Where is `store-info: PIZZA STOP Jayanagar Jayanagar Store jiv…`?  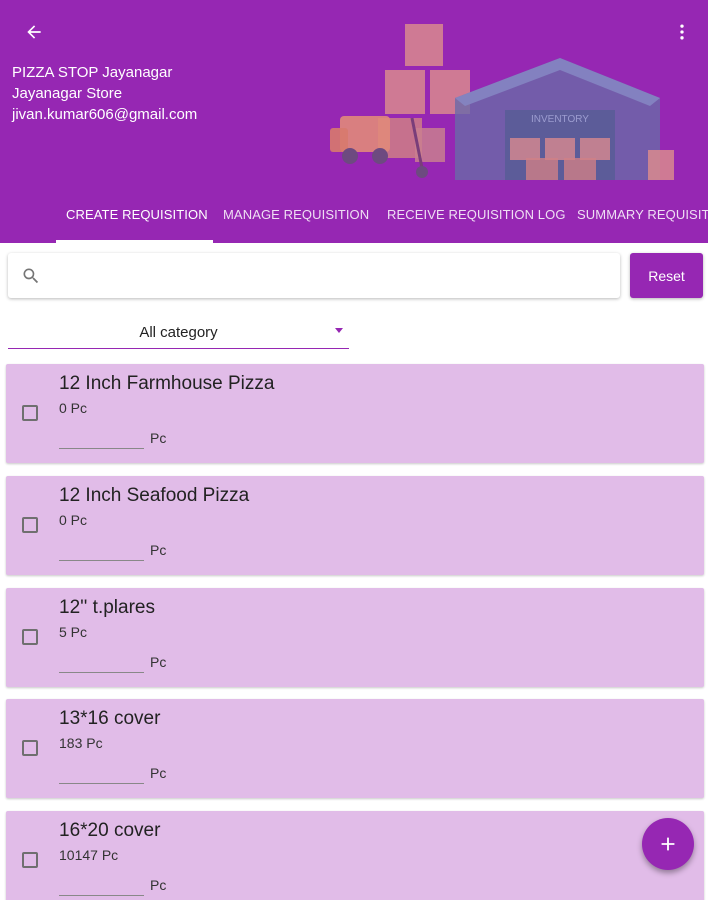
store-info: PIZZA STOP Jayanagar Jayanagar Store jiv… is located at coordinates (104, 93).